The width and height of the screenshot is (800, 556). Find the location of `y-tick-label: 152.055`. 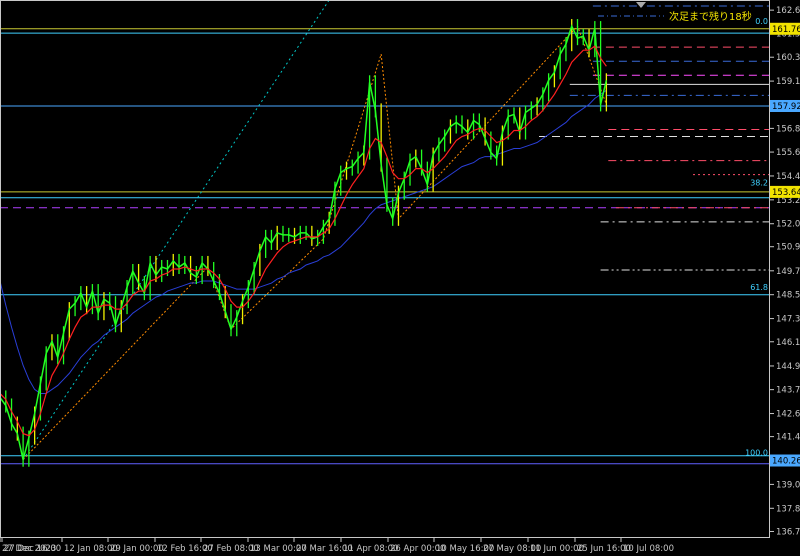

y-tick-label: 152.055 is located at coordinates (788, 225).